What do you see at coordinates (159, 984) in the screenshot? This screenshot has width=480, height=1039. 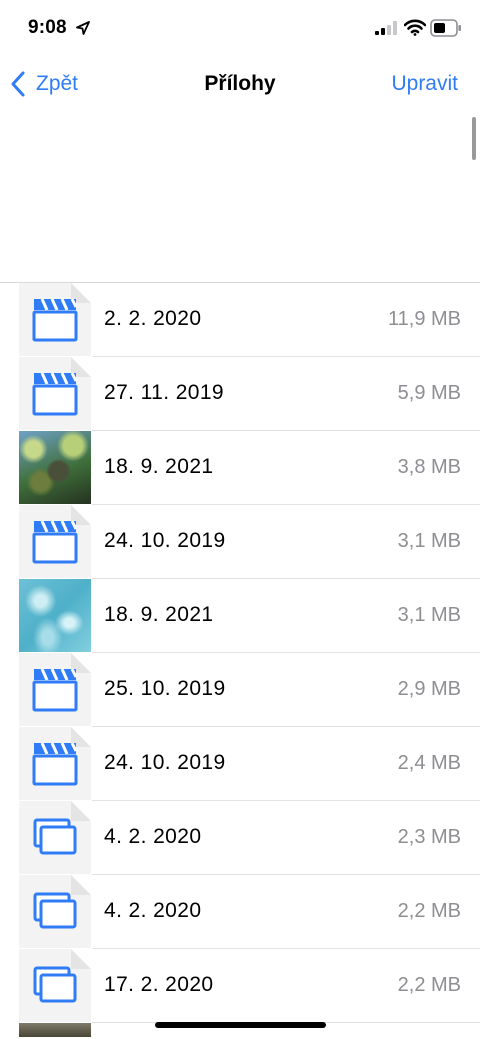 I see `attachment-date: 17. 2. 2020` at bounding box center [159, 984].